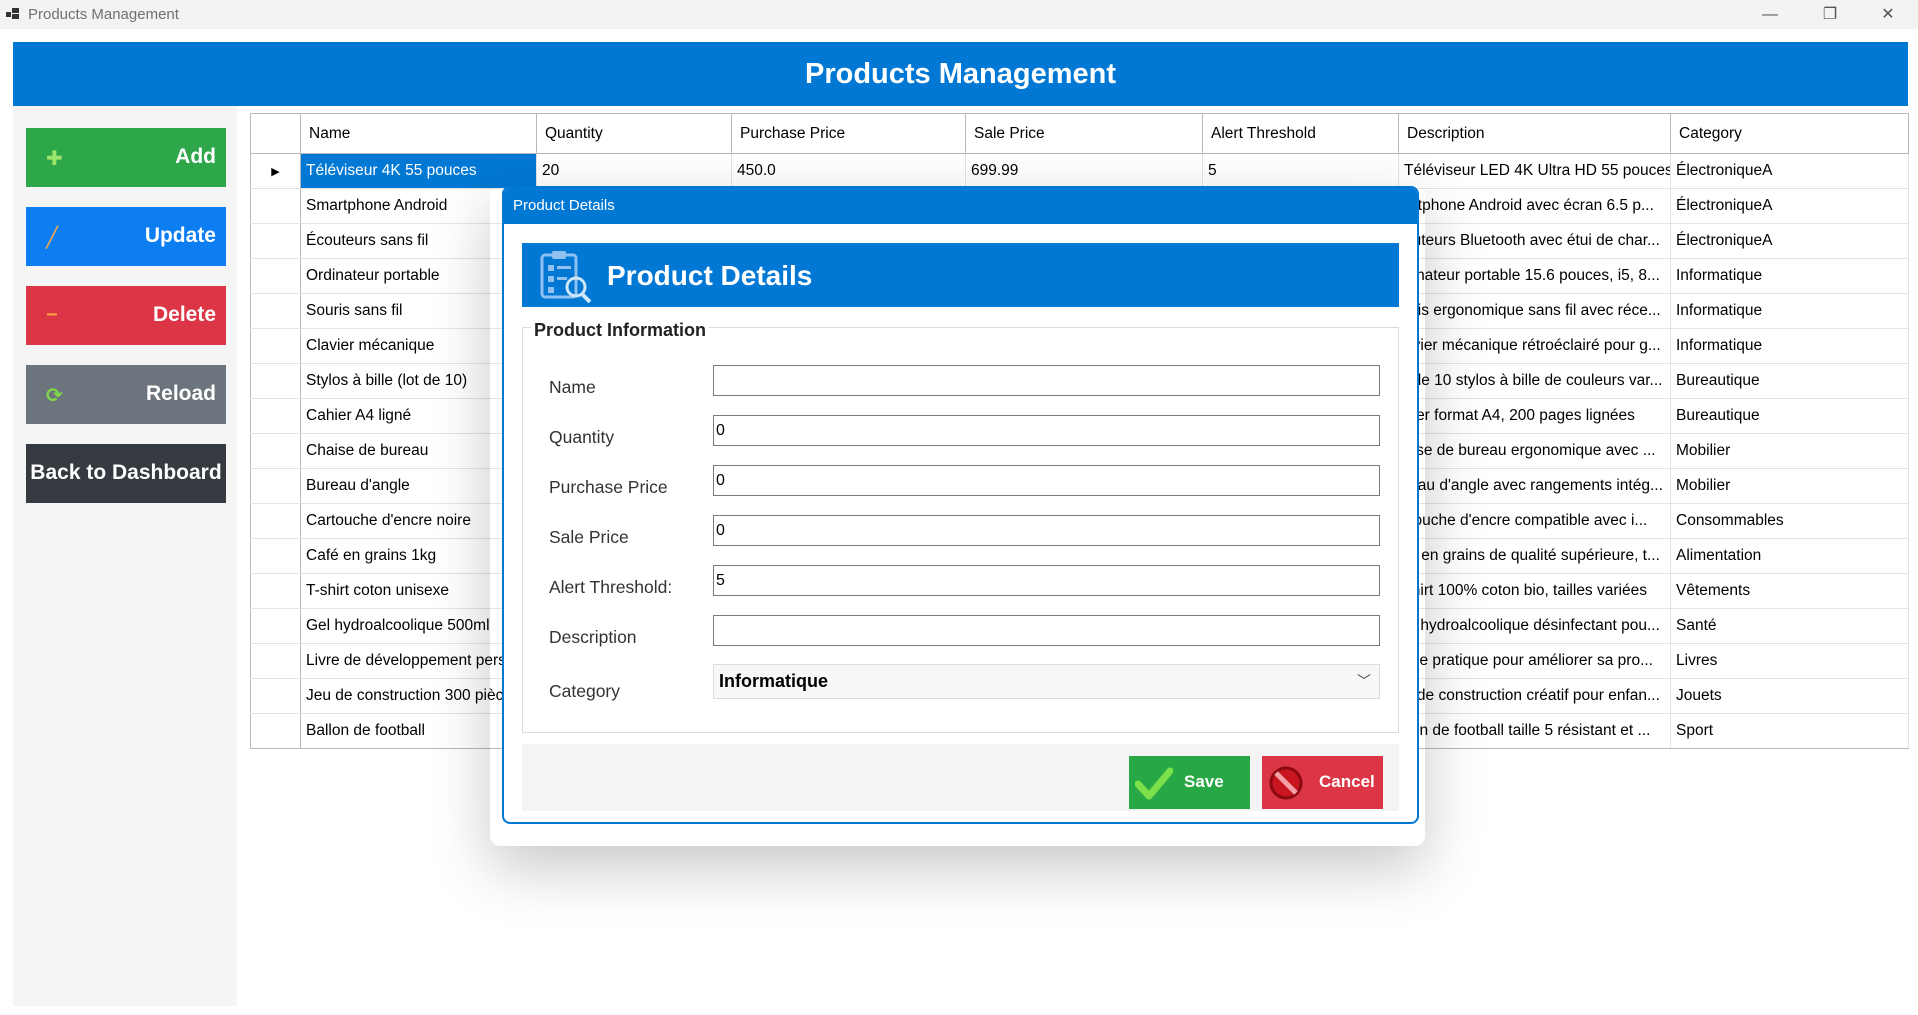  I want to click on window-titlebar: Products Management — ❐ ✕, so click(959, 14).